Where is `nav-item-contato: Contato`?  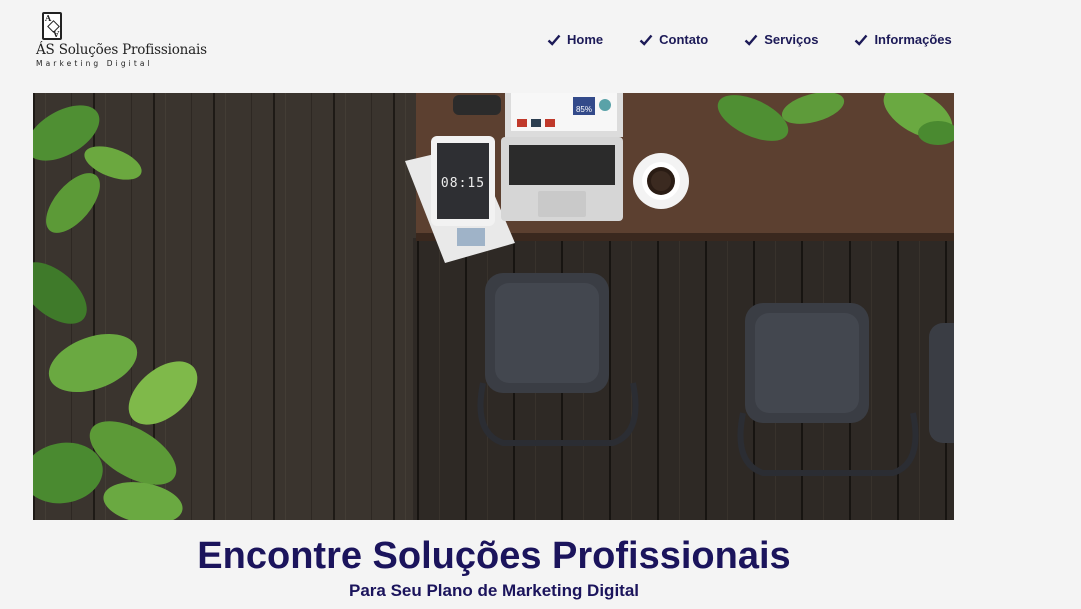
nav-item-contato: Contato is located at coordinates (673, 39).